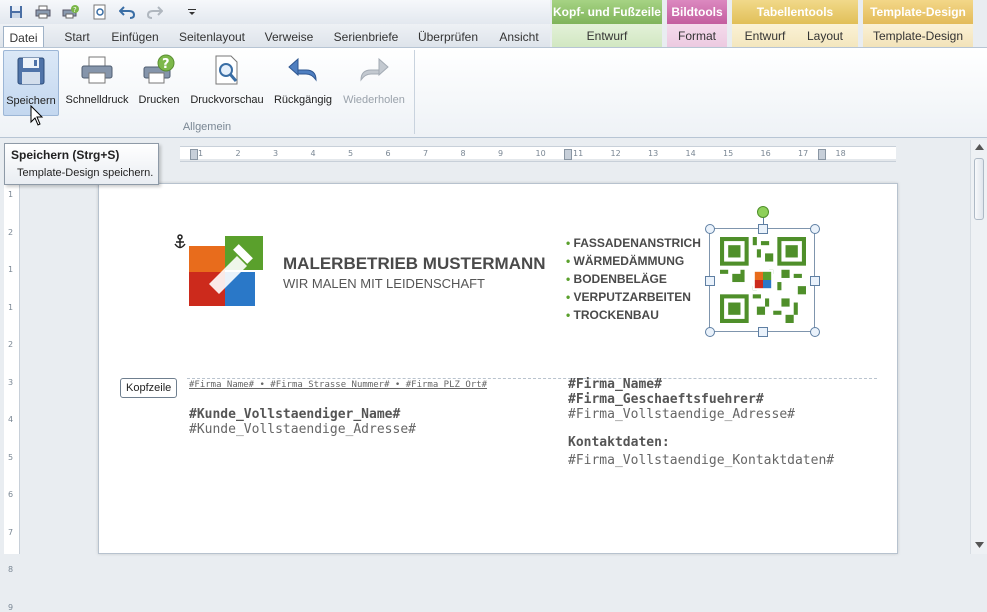 This screenshot has width=987, height=612. I want to click on tab-bild-format: Format, so click(697, 36).